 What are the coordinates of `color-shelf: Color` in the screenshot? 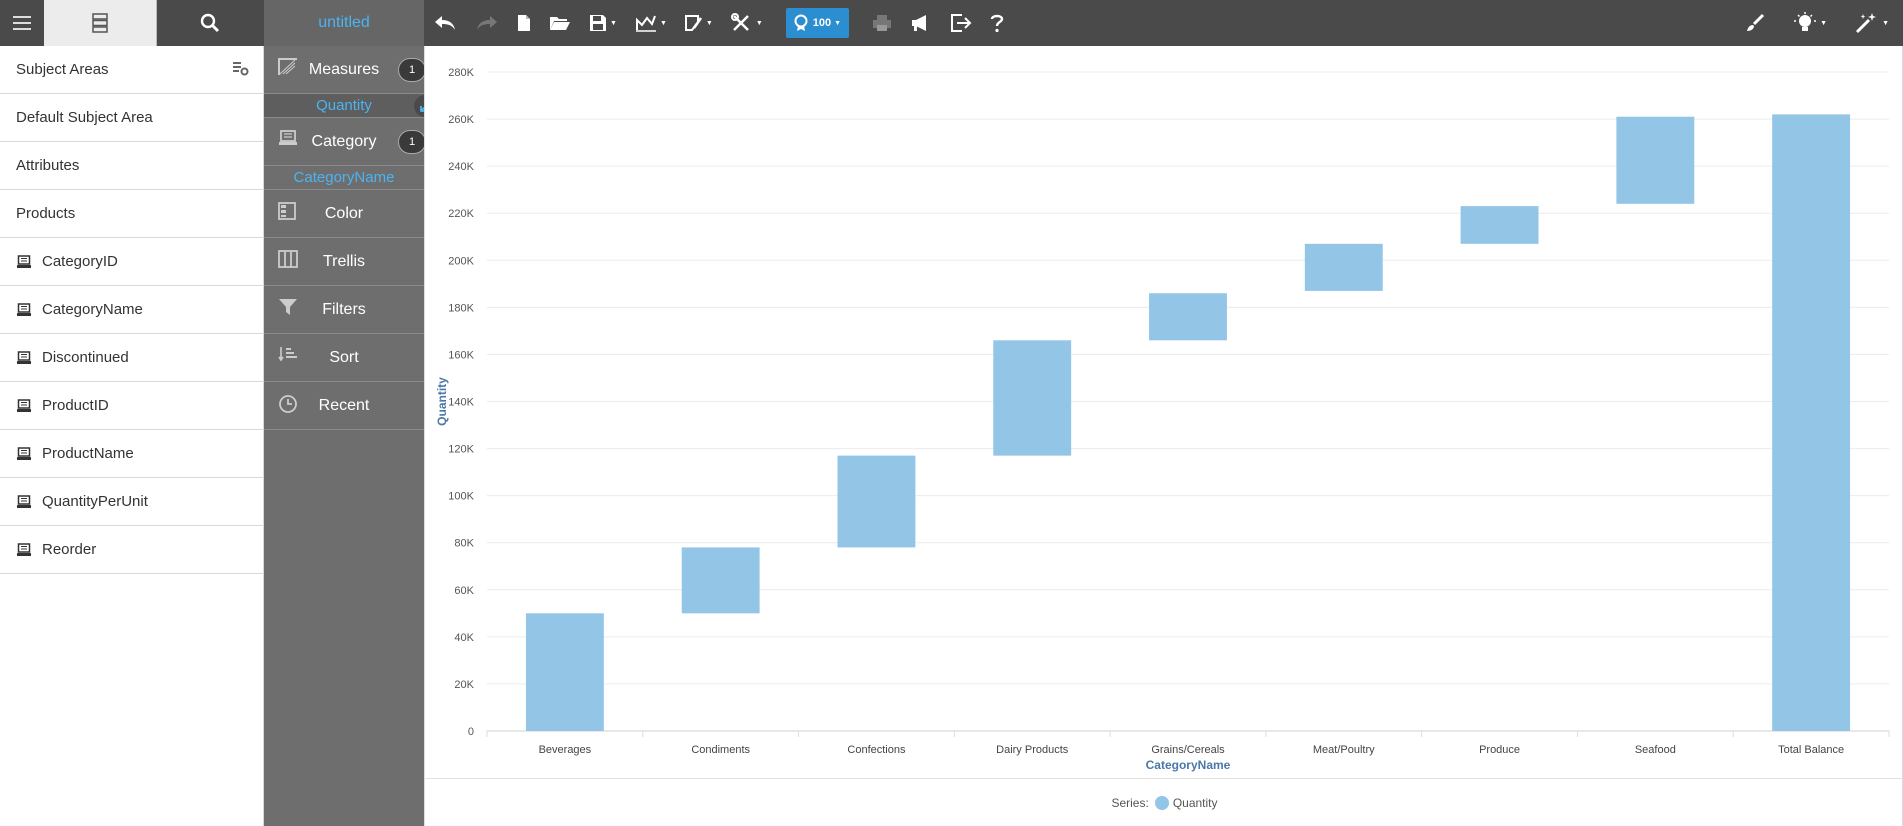 It's located at (344, 214).